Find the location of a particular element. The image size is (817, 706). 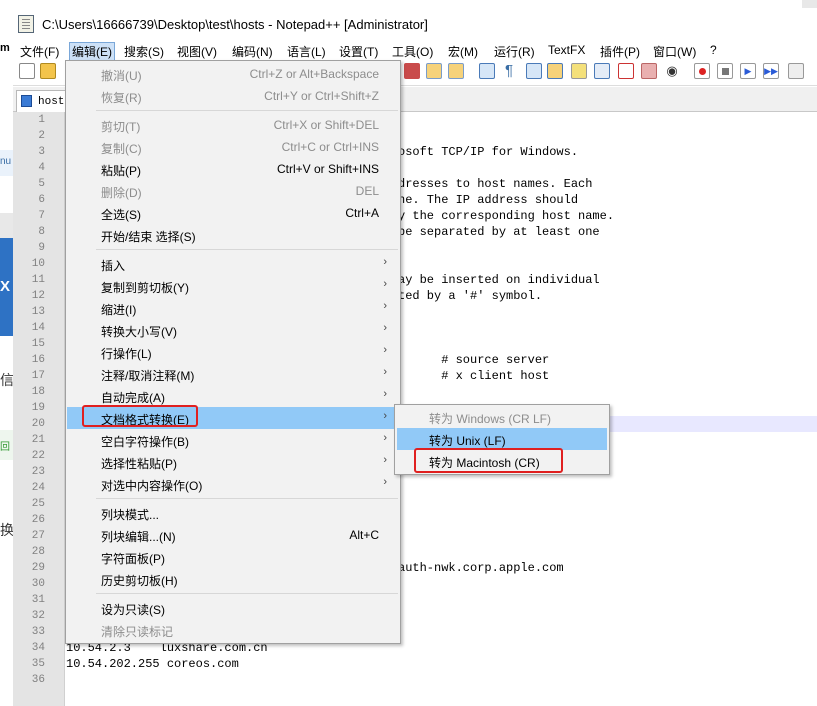

menu-blank-ops: 空白字符操作(B) › is located at coordinates (233, 440).